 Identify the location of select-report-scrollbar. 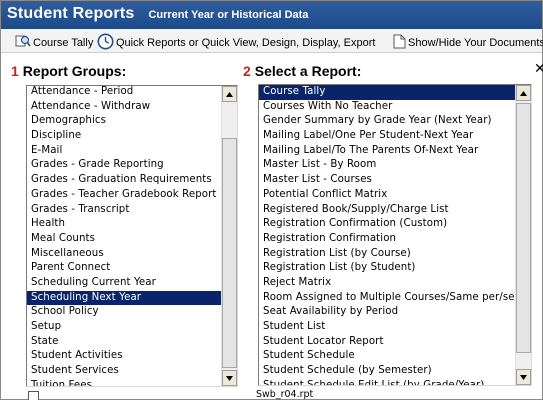
(523, 235).